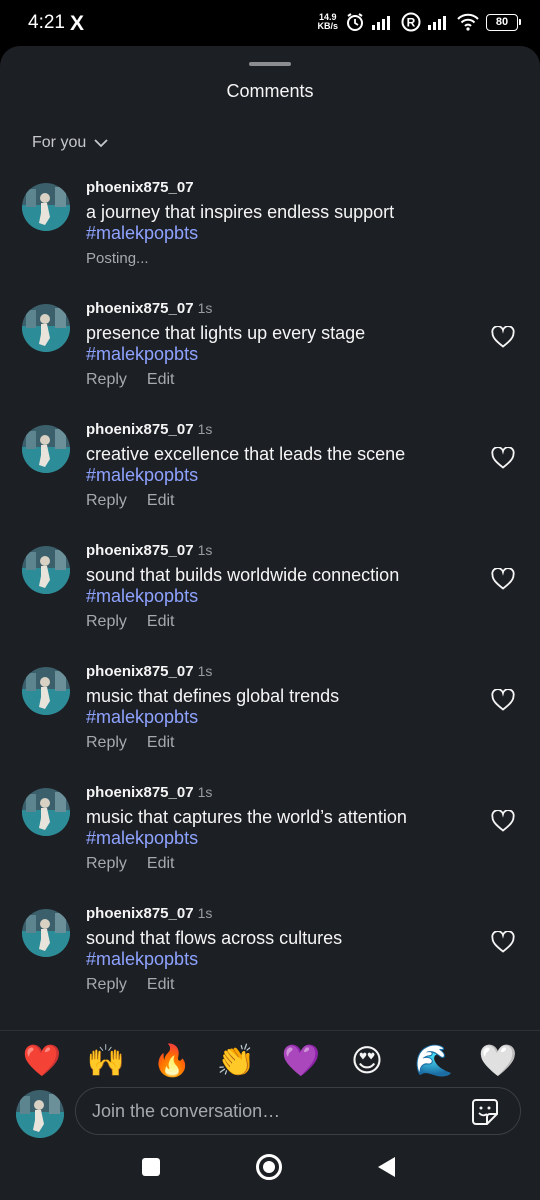  I want to click on sheet-title: Comments, so click(270, 91).